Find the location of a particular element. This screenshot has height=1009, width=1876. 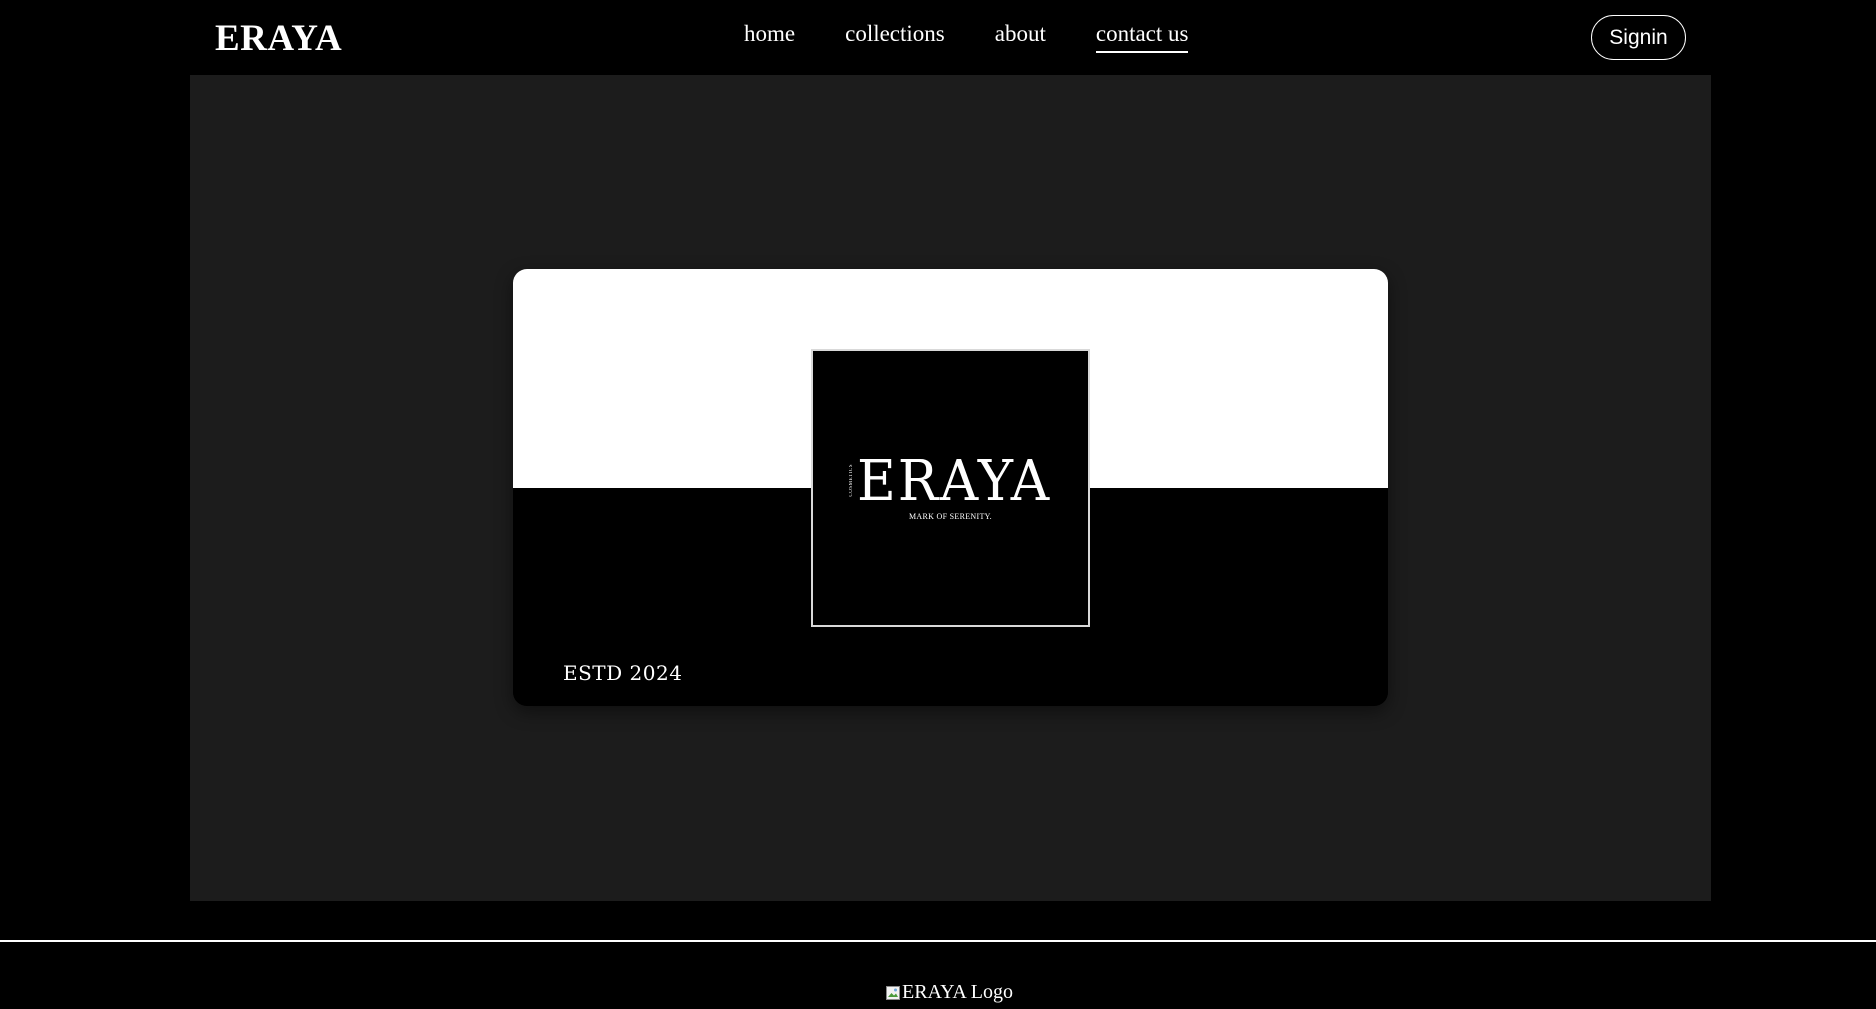

signin-button: Signin is located at coordinates (1638, 37).